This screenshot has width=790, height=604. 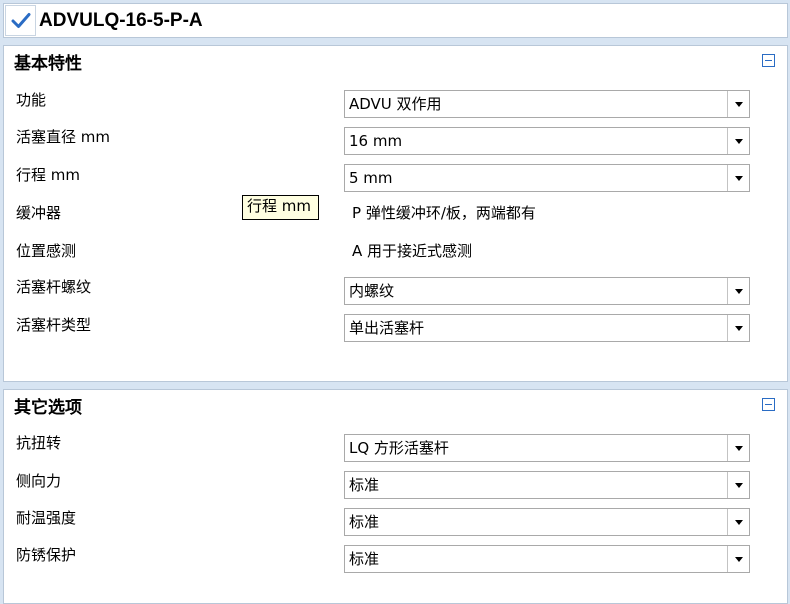 I want to click on rod-thread-select: 内螺纹, so click(x=547, y=291).